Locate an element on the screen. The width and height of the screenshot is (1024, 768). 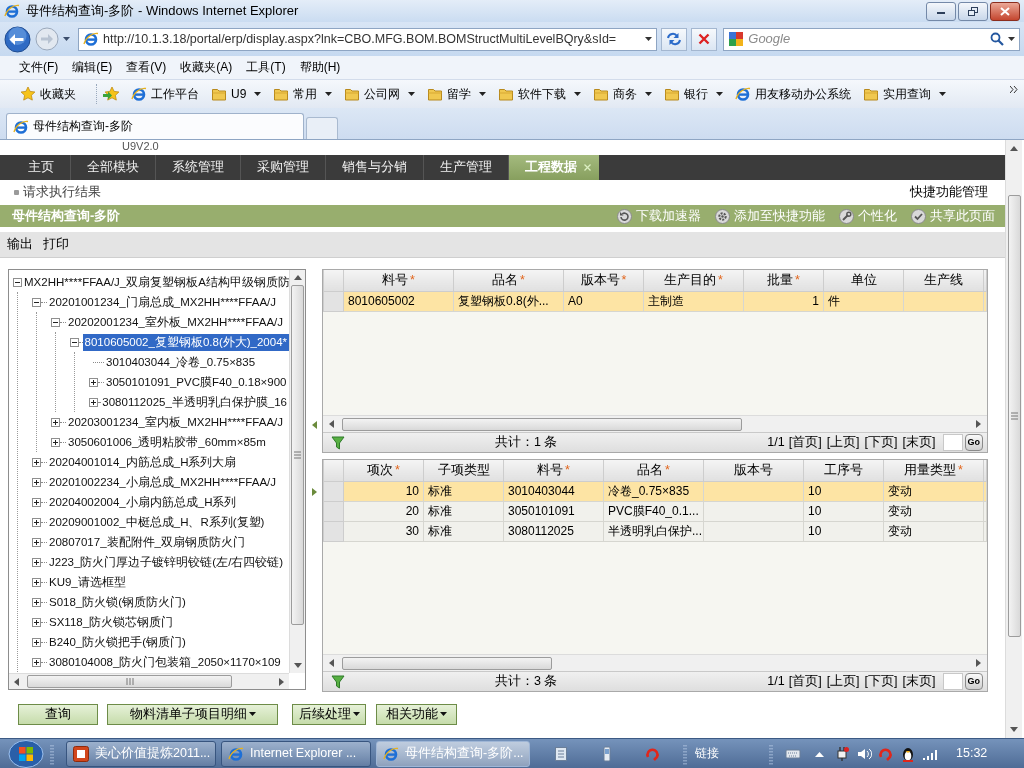
start-button is located at coordinates (26, 753).